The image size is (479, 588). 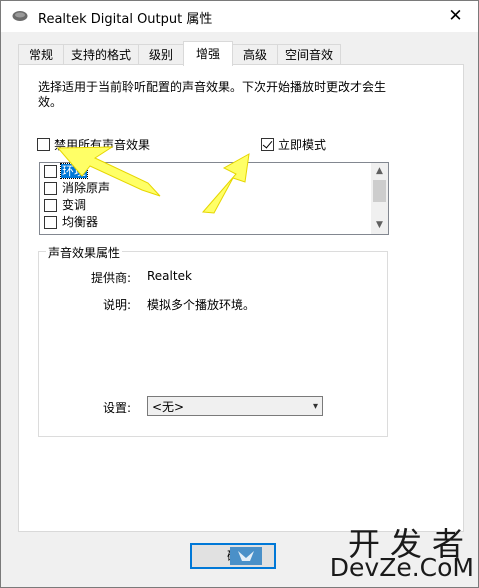 What do you see at coordinates (86, 188) in the screenshot?
I see `effect-label: 消除原声` at bounding box center [86, 188].